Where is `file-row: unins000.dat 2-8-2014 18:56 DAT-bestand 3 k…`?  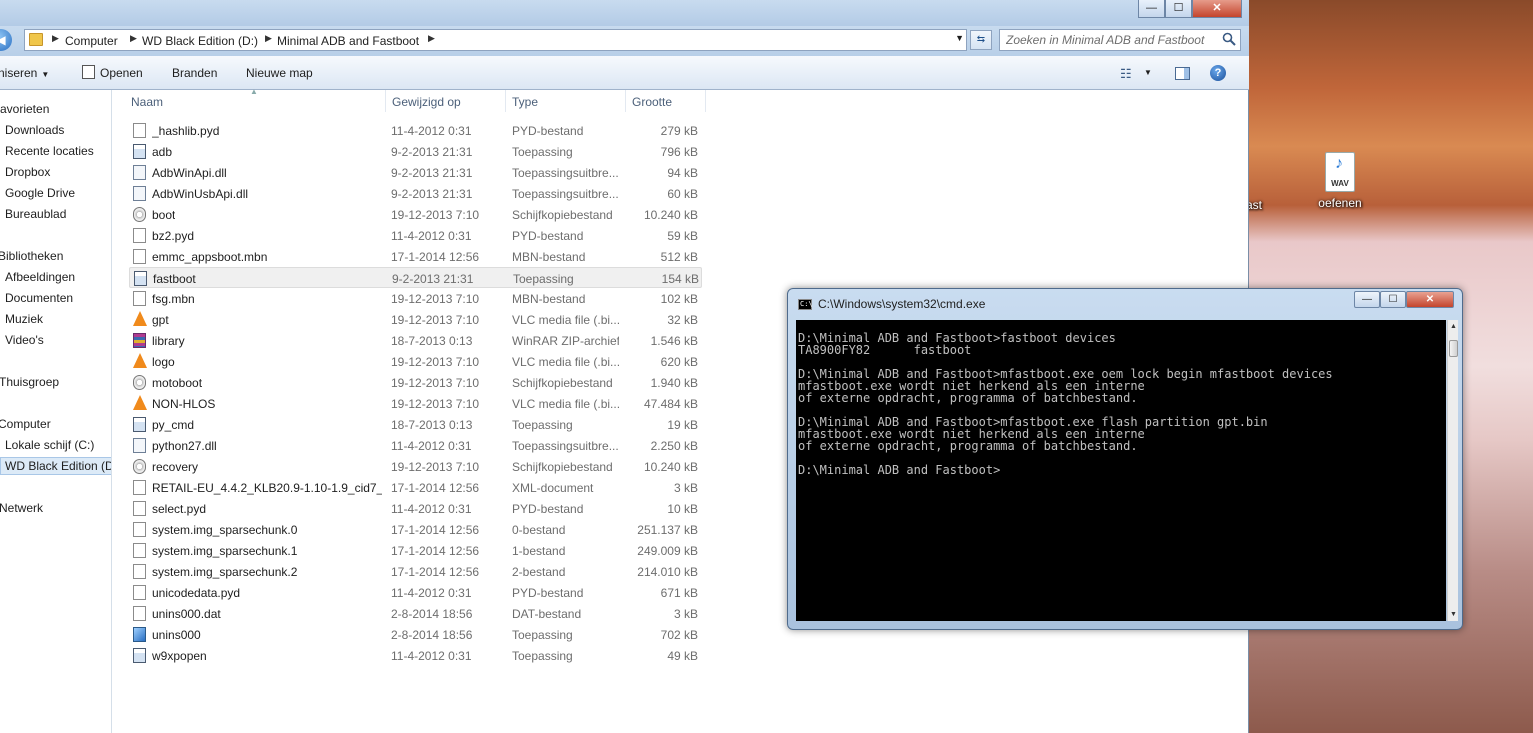 file-row: unins000.dat 2-8-2014 18:56 DAT-bestand 3 k… is located at coordinates (415, 613).